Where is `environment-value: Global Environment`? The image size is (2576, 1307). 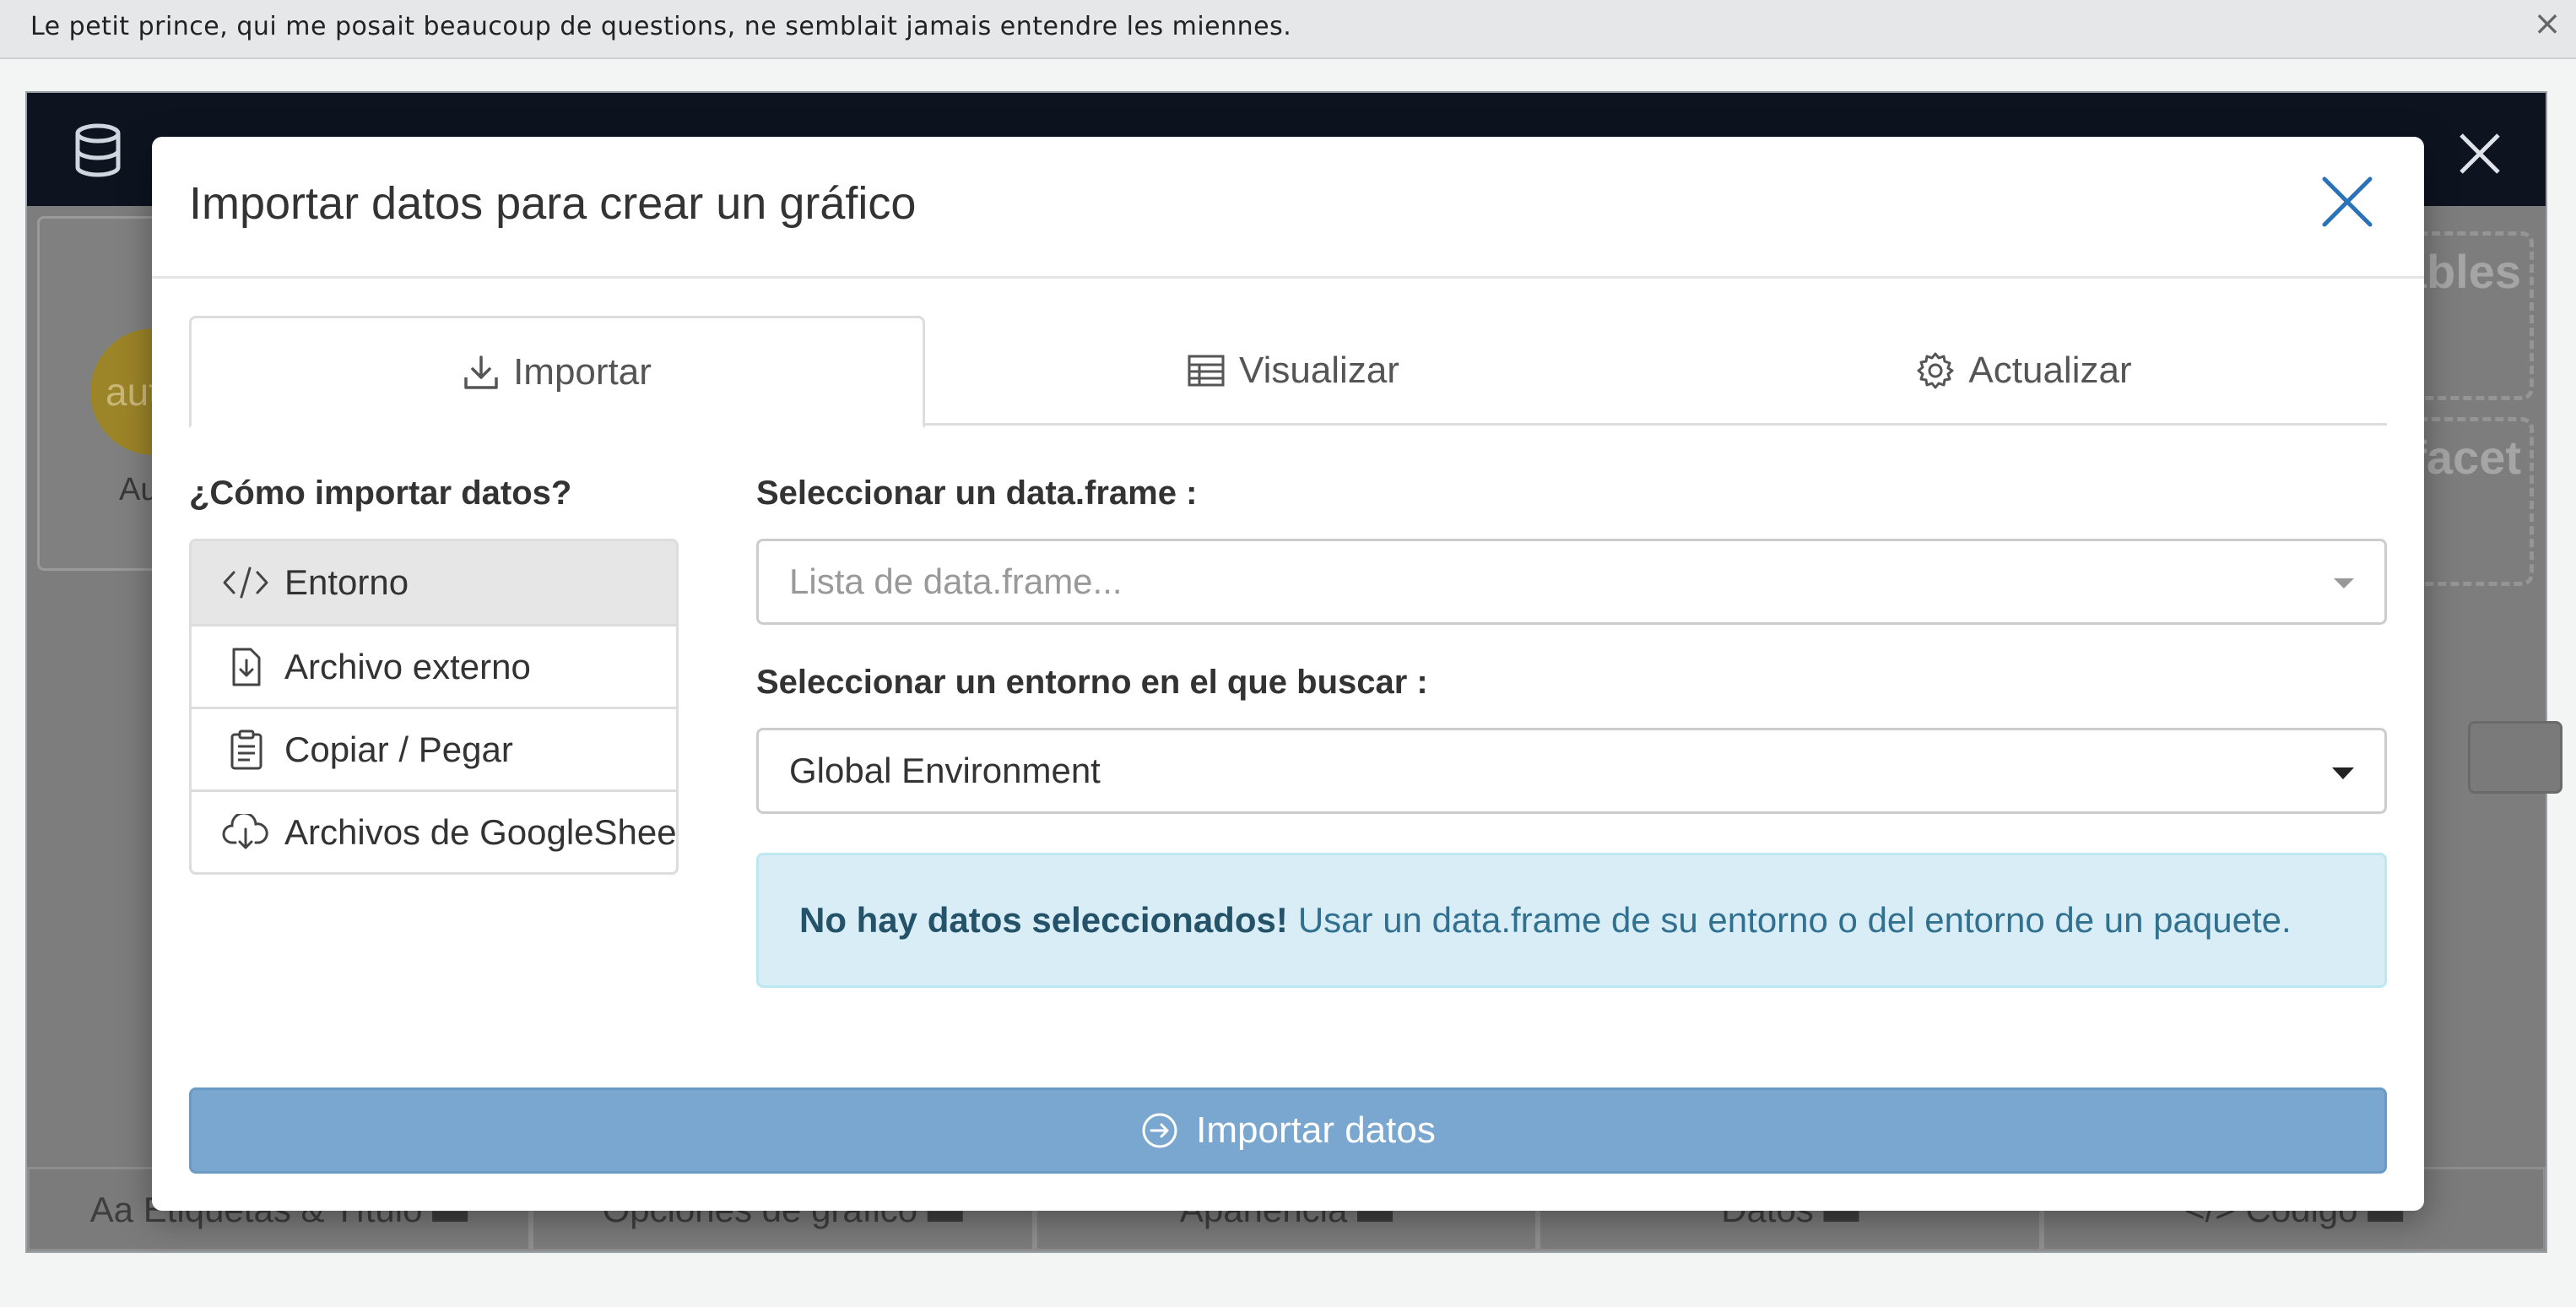
environment-value: Global Environment is located at coordinates (945, 770).